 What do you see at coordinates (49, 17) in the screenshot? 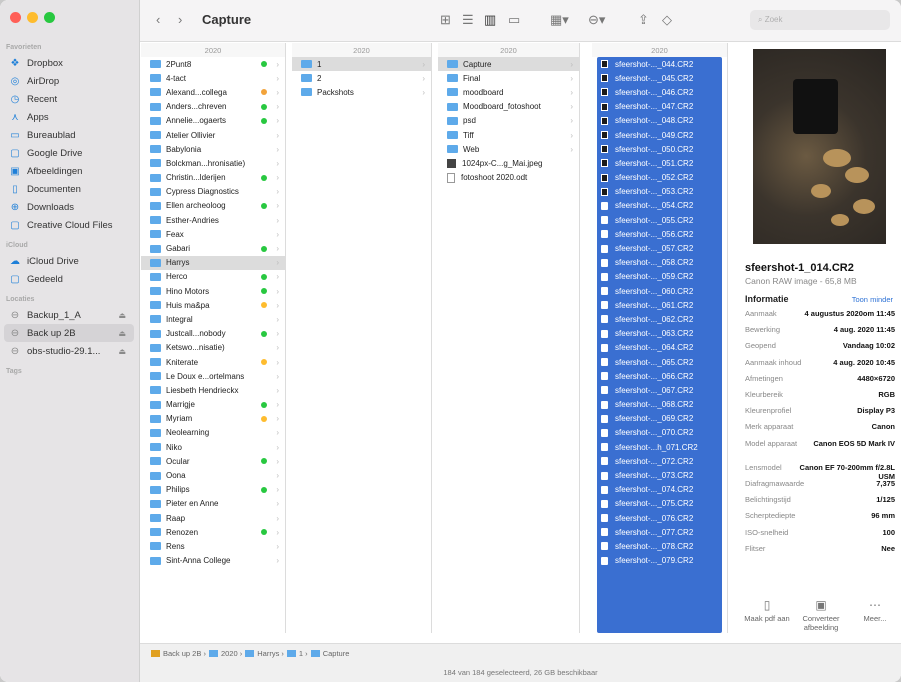
I see `zoom-button` at bounding box center [49, 17].